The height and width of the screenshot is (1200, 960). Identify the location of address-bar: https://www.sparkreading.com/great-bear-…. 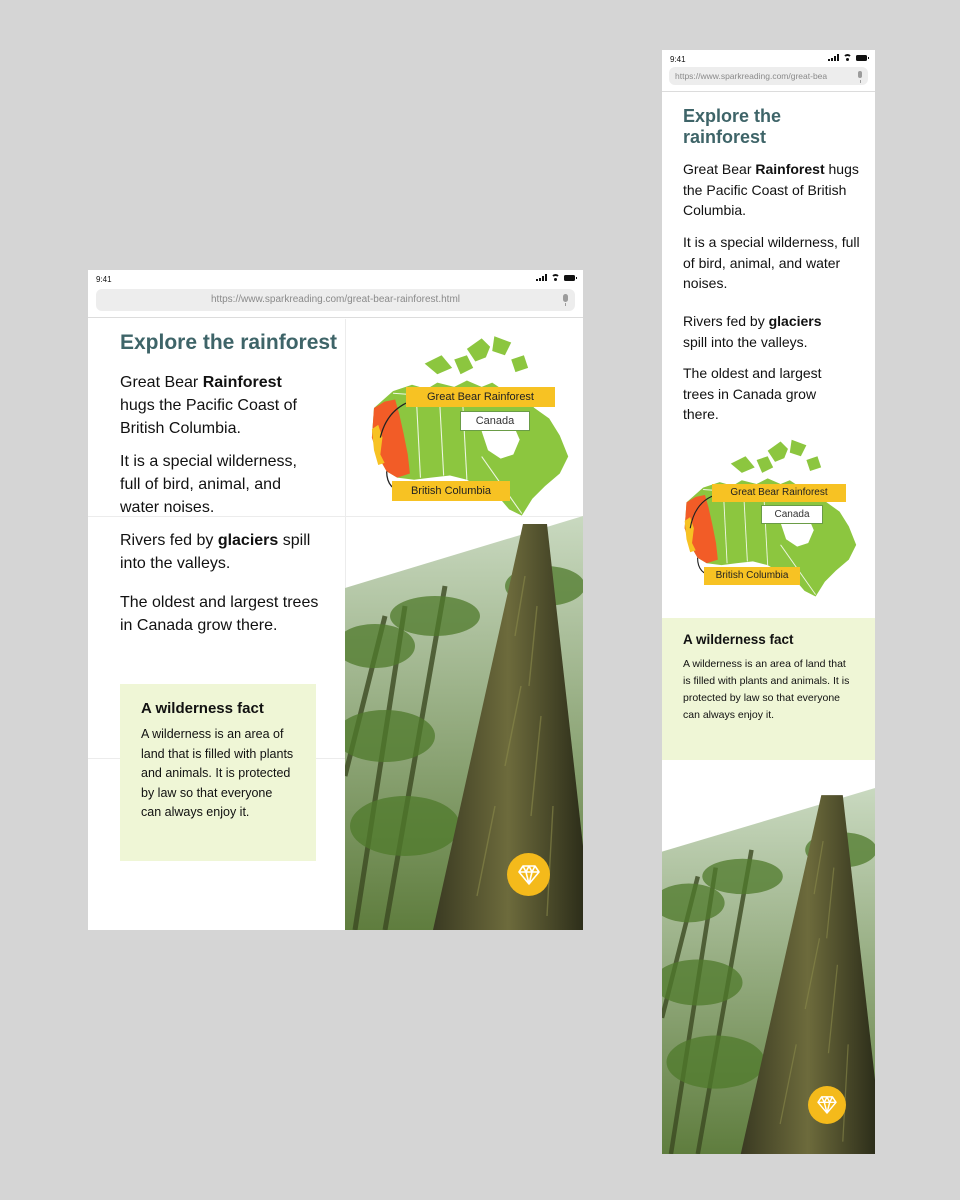
(335, 300).